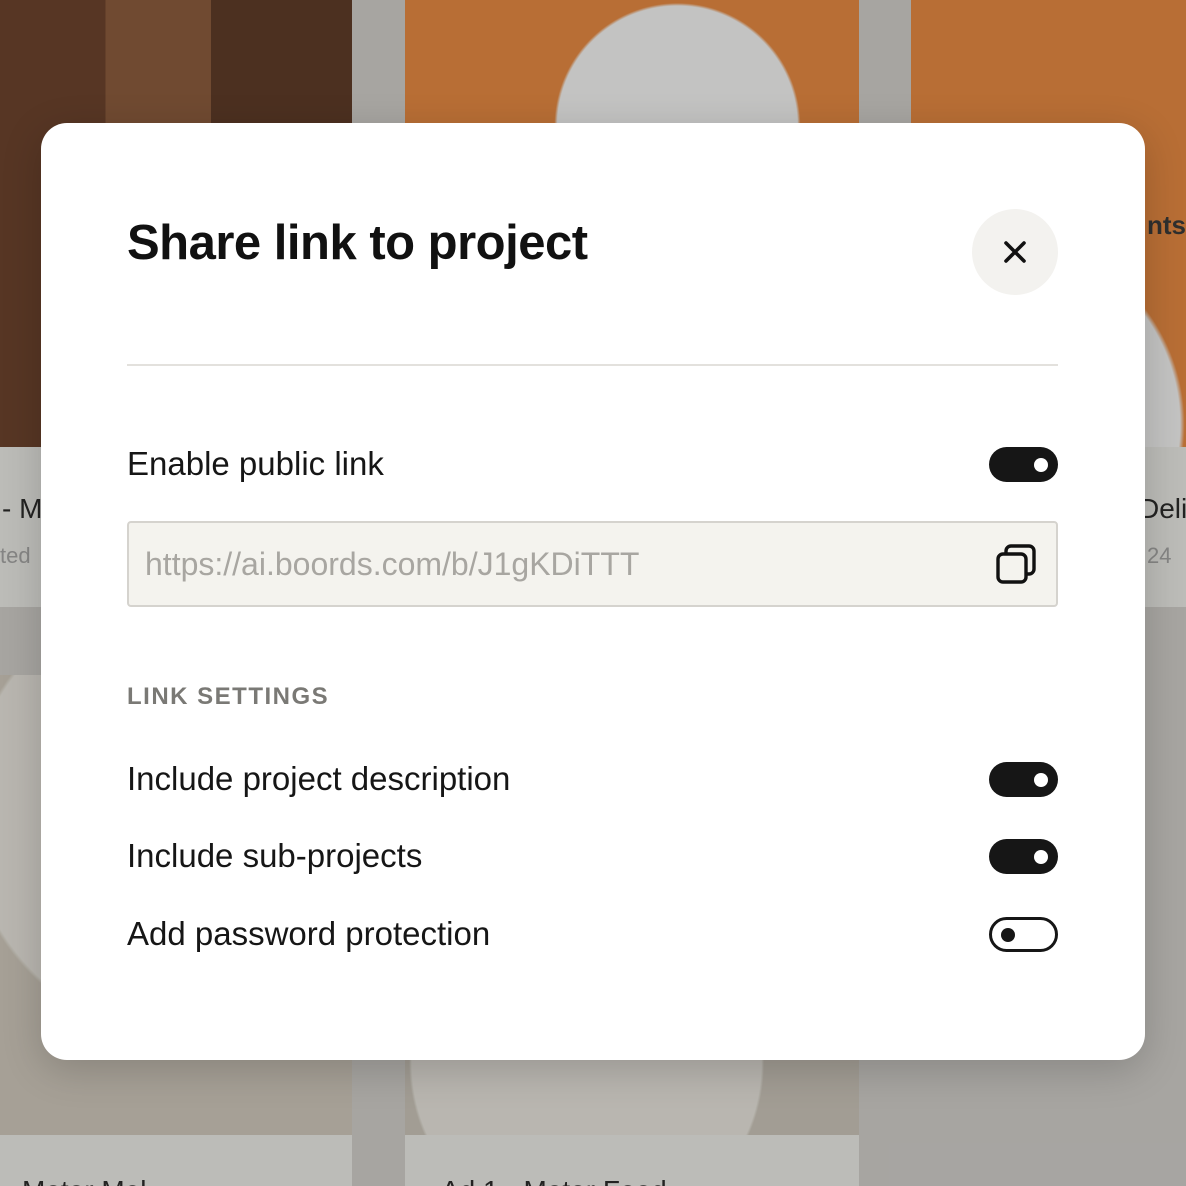 The image size is (1186, 1186). Describe the element at coordinates (228, 696) in the screenshot. I see `link-settings-heading: LINK SETTINGS` at that location.